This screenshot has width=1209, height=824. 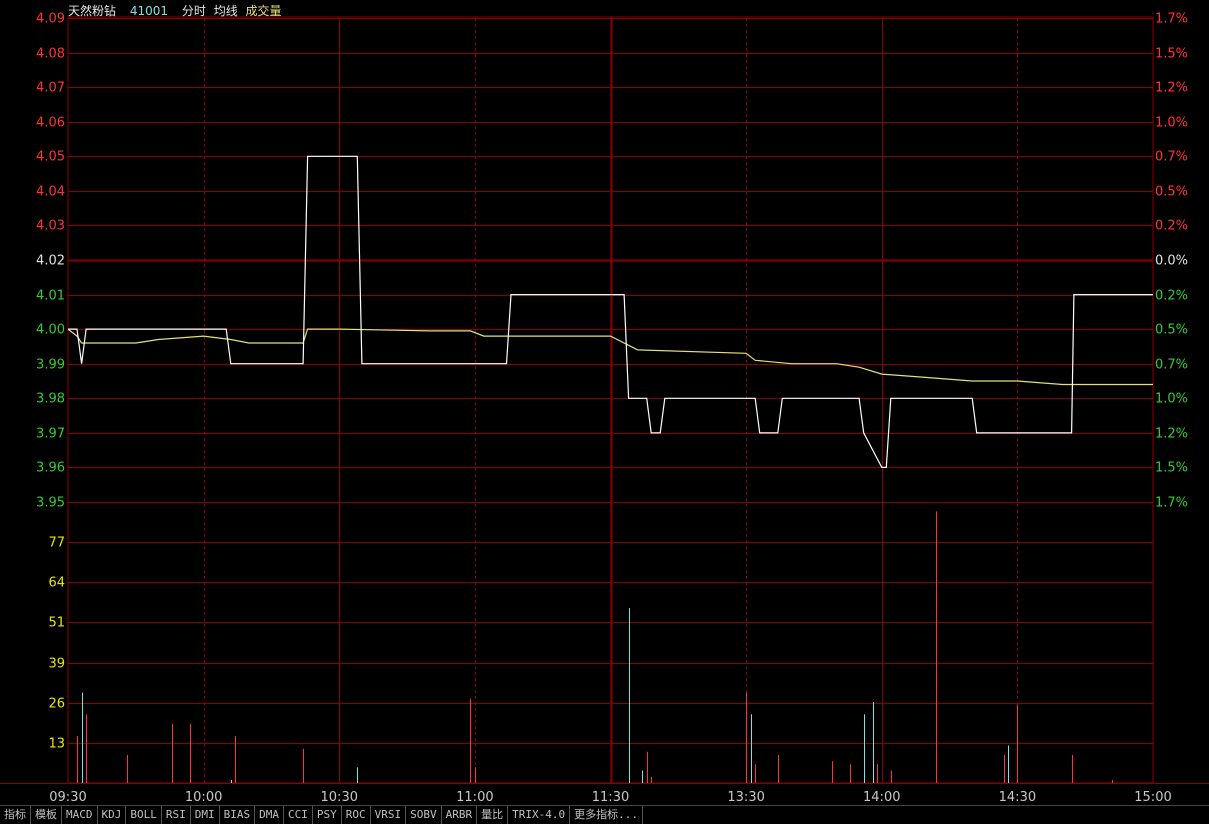 I want to click on price-tick-label: 3.99, so click(x=50, y=365).